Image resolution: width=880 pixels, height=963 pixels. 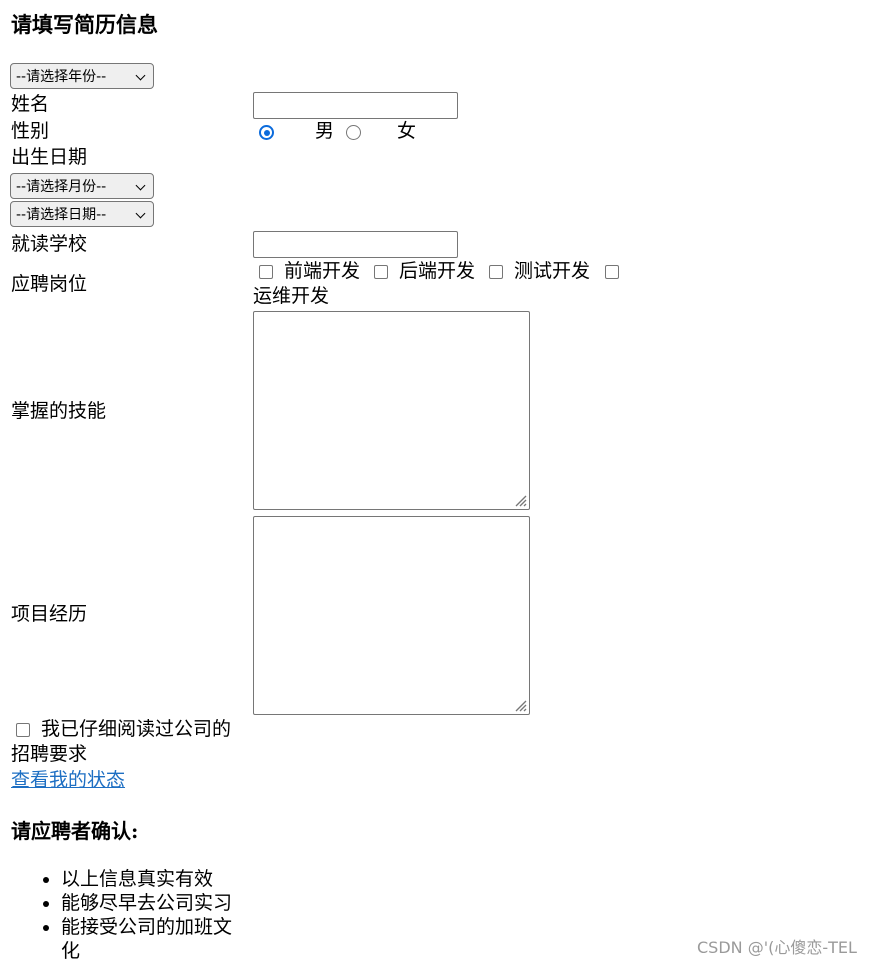 I want to click on day-select: --请选择日期--, so click(x=82, y=214).